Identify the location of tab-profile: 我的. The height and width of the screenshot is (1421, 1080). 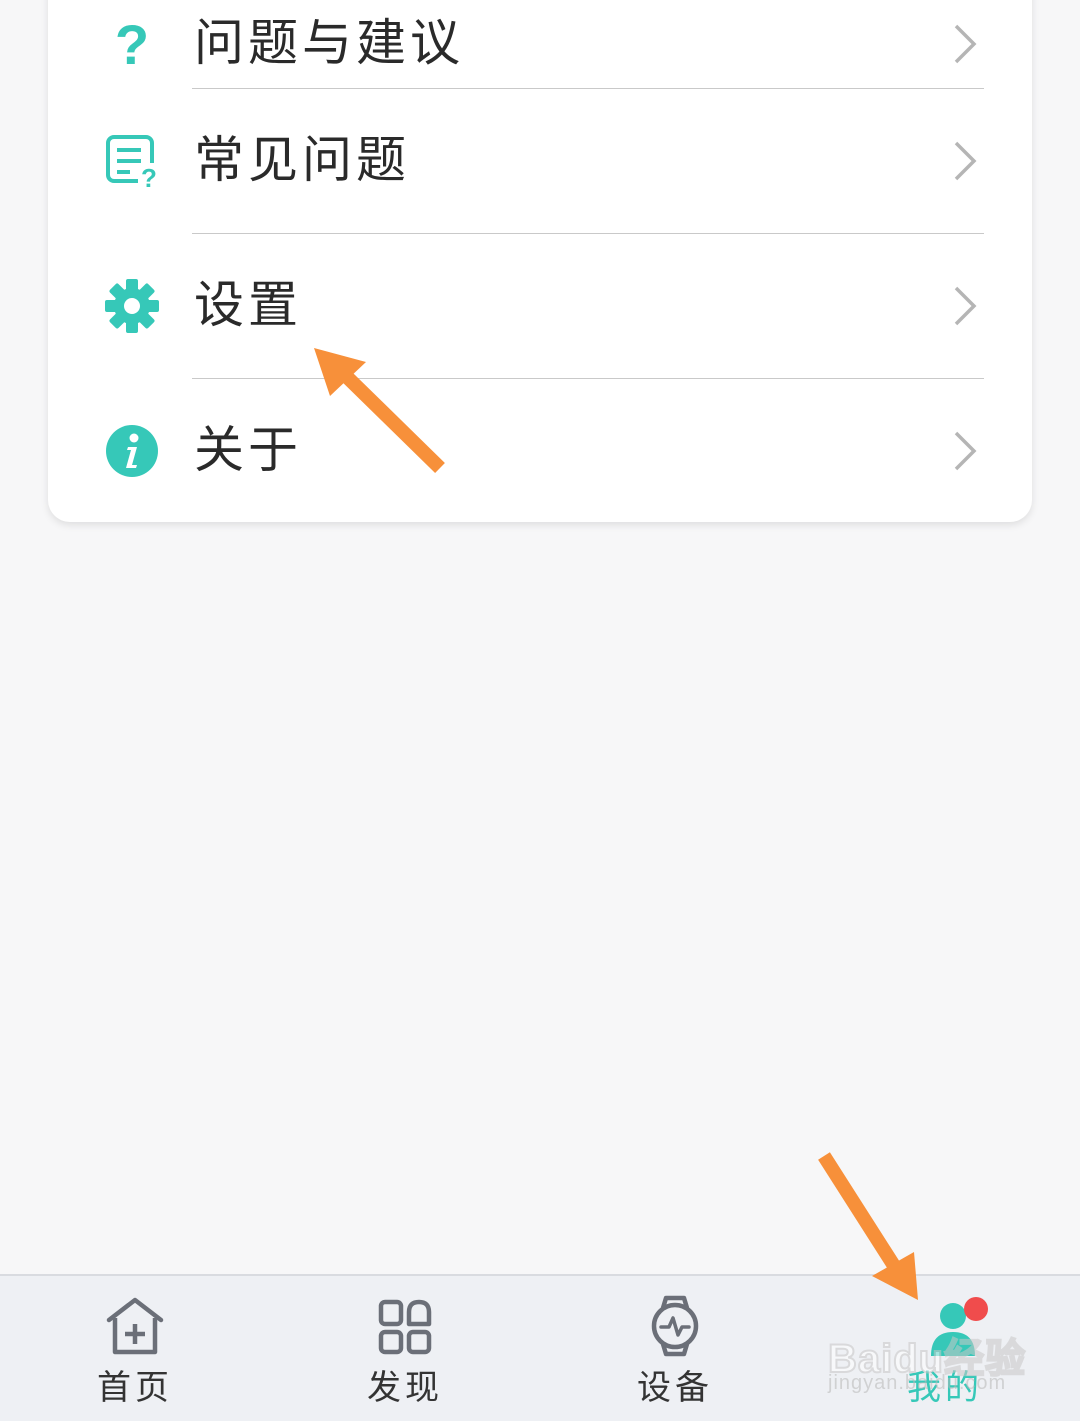
(945, 1348).